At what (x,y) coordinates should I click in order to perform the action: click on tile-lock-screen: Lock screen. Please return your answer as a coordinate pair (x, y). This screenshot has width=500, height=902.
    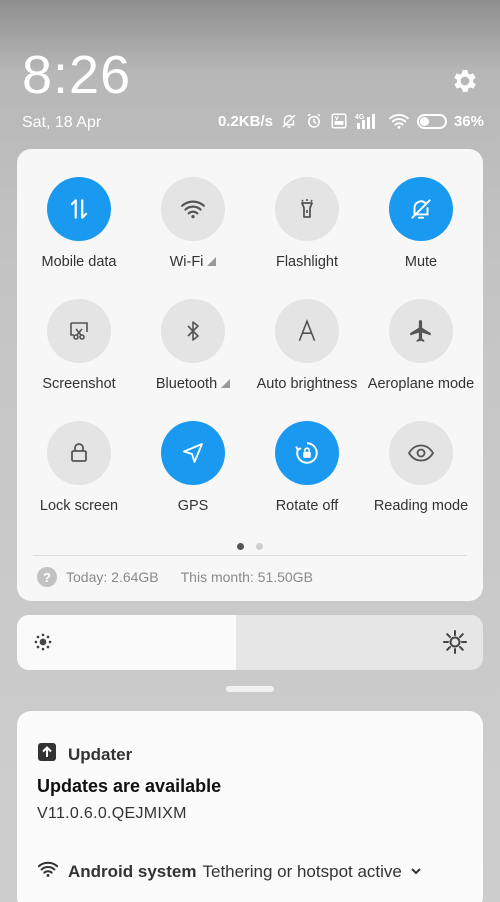
    Looking at the image, I should click on (79, 476).